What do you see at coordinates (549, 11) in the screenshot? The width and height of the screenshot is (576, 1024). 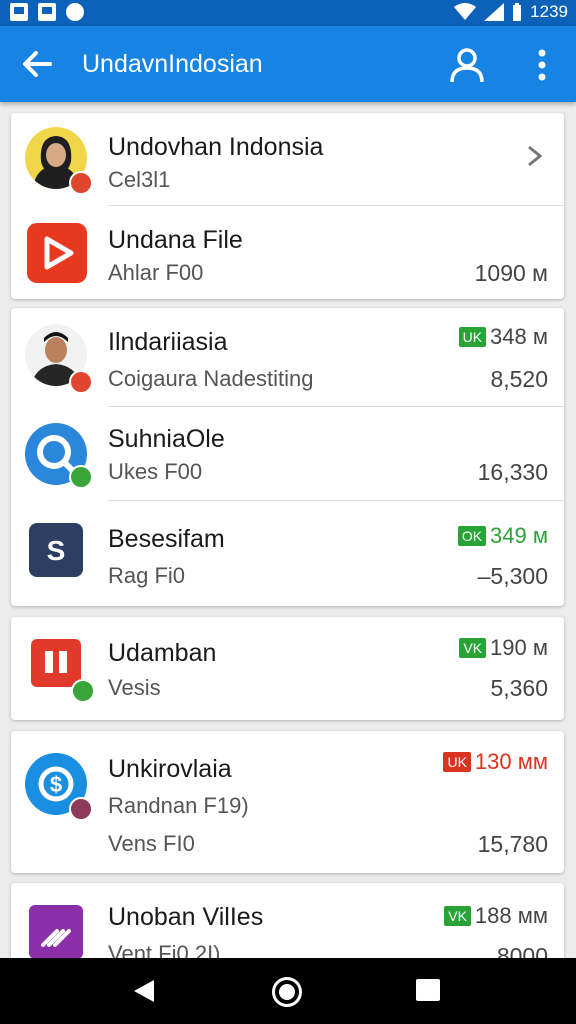 I see `clock: 1239` at bounding box center [549, 11].